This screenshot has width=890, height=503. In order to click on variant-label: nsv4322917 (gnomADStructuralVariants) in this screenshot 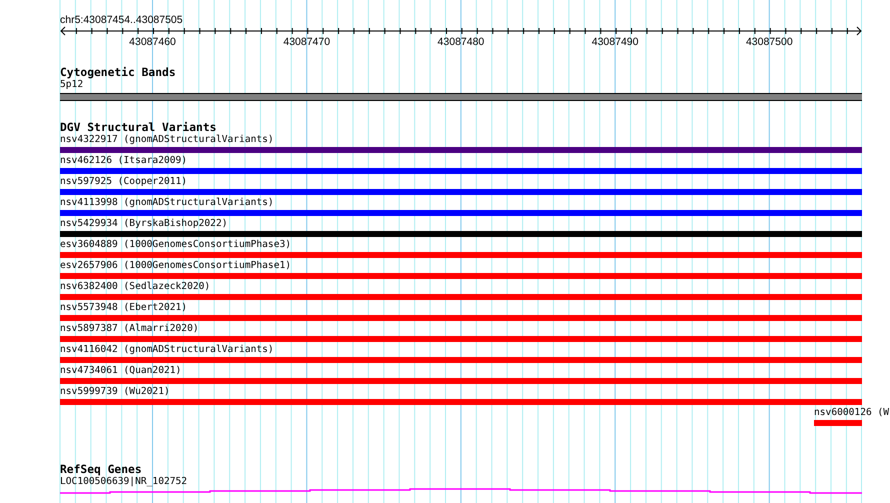, I will do `click(167, 140)`.